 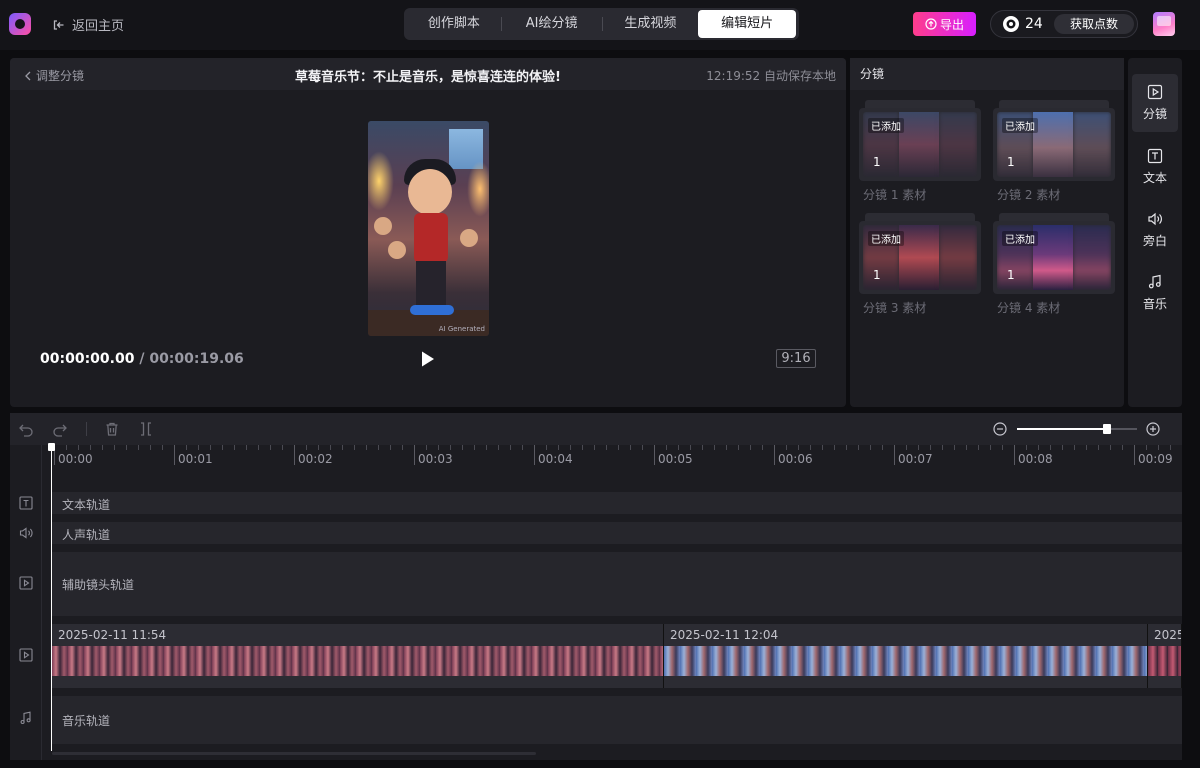 What do you see at coordinates (1154, 304) in the screenshot?
I see `sidebar-item-label: 音乐` at bounding box center [1154, 304].